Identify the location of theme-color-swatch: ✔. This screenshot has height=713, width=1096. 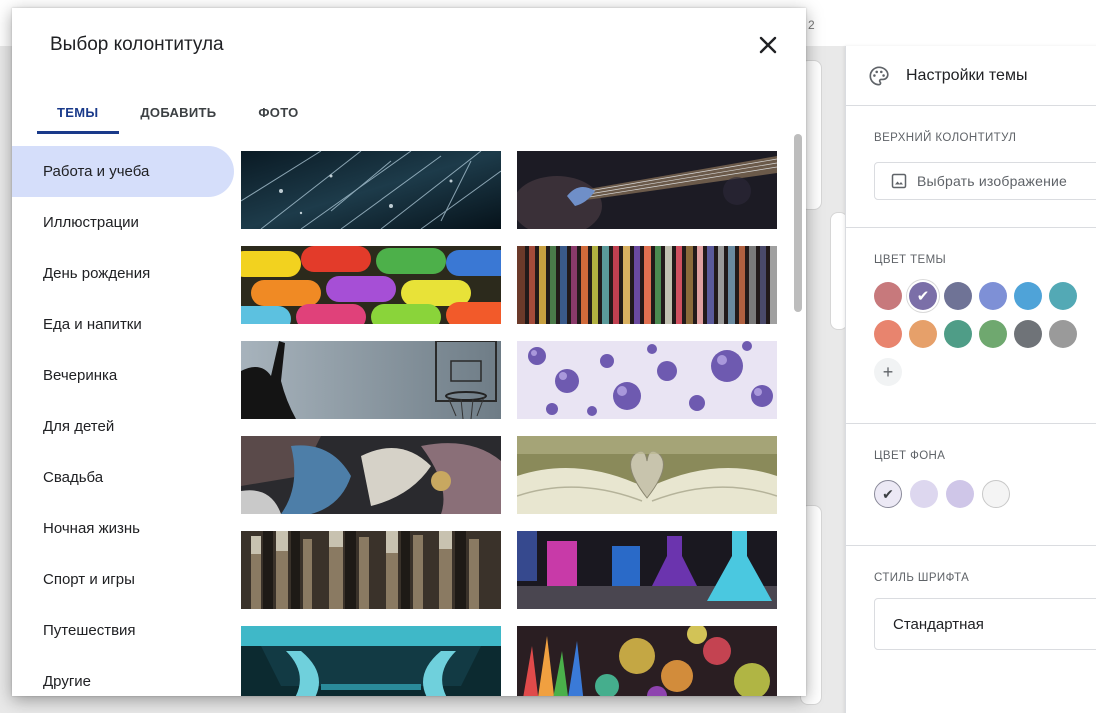
(923, 296).